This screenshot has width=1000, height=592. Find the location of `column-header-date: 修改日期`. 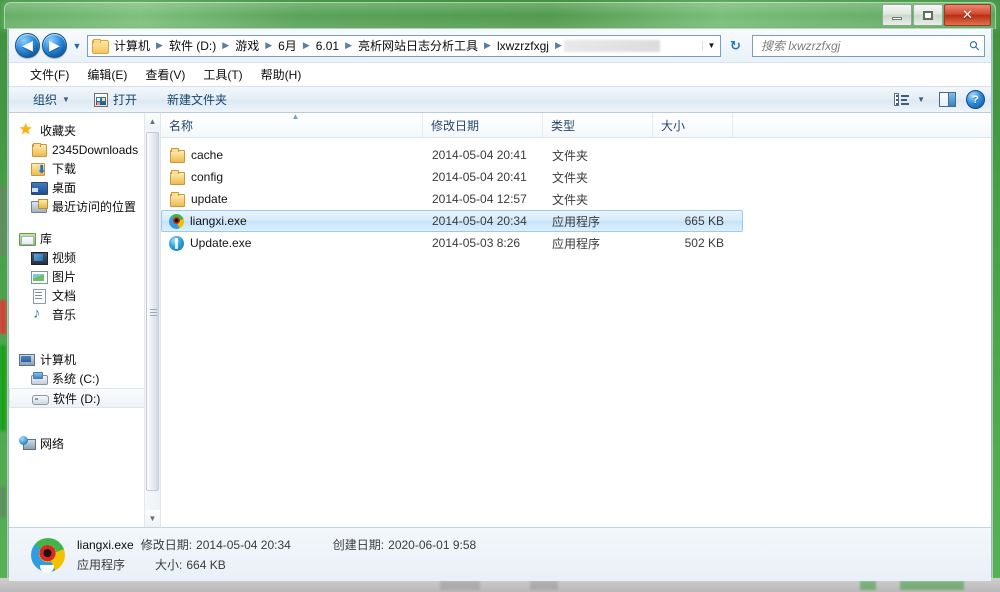

column-header-date: 修改日期 is located at coordinates (483, 125).